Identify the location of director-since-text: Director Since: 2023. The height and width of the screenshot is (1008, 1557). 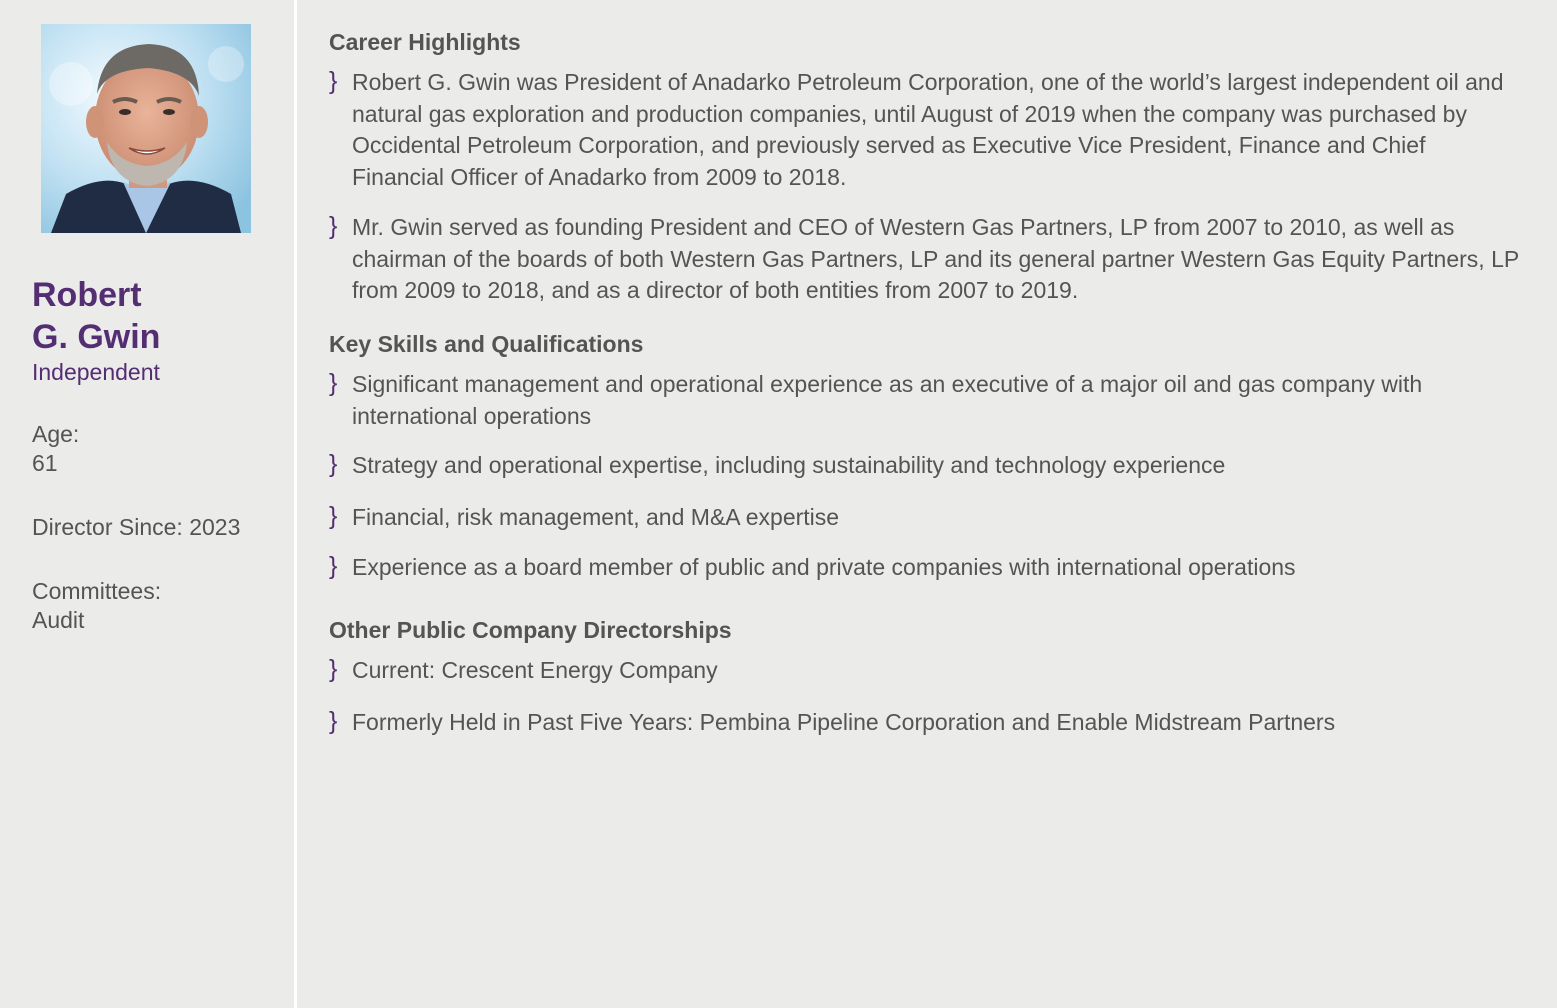
(136, 527).